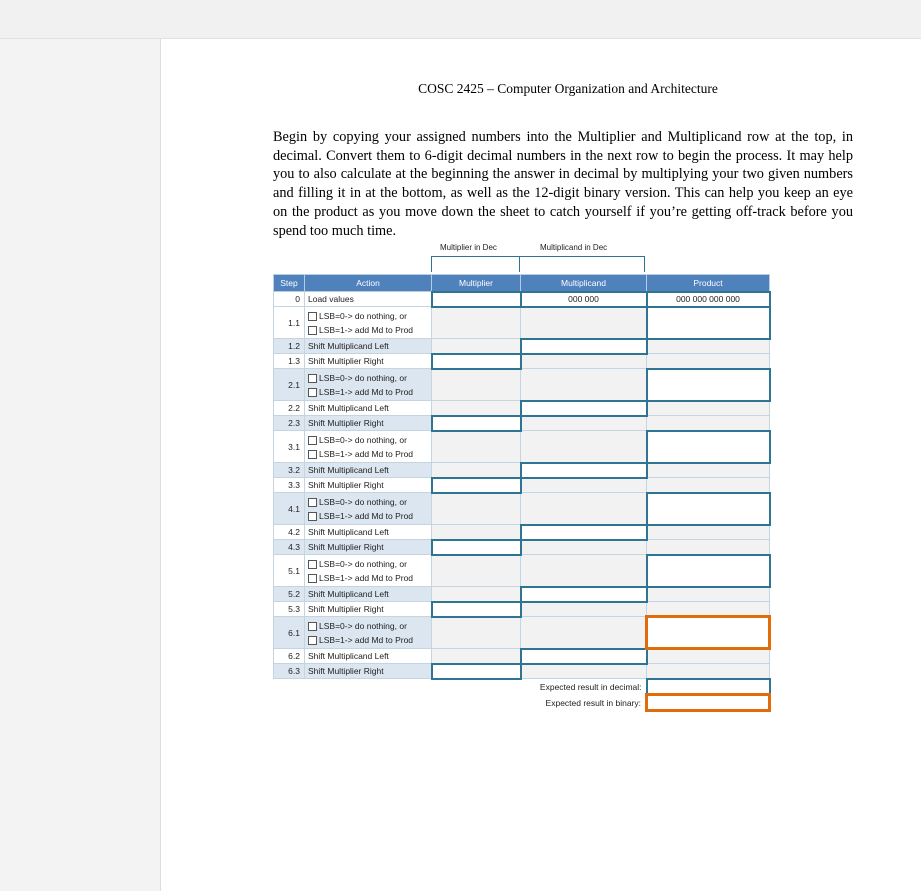  What do you see at coordinates (289, 408) in the screenshot?
I see `step-number: 2.2` at bounding box center [289, 408].